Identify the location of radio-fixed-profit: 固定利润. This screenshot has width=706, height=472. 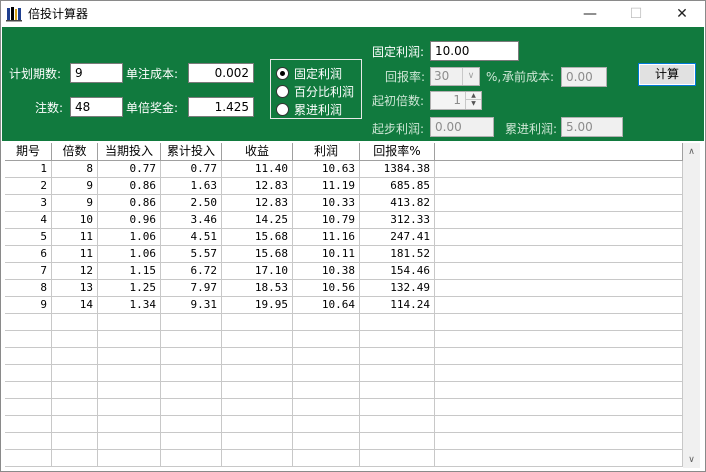
(309, 73).